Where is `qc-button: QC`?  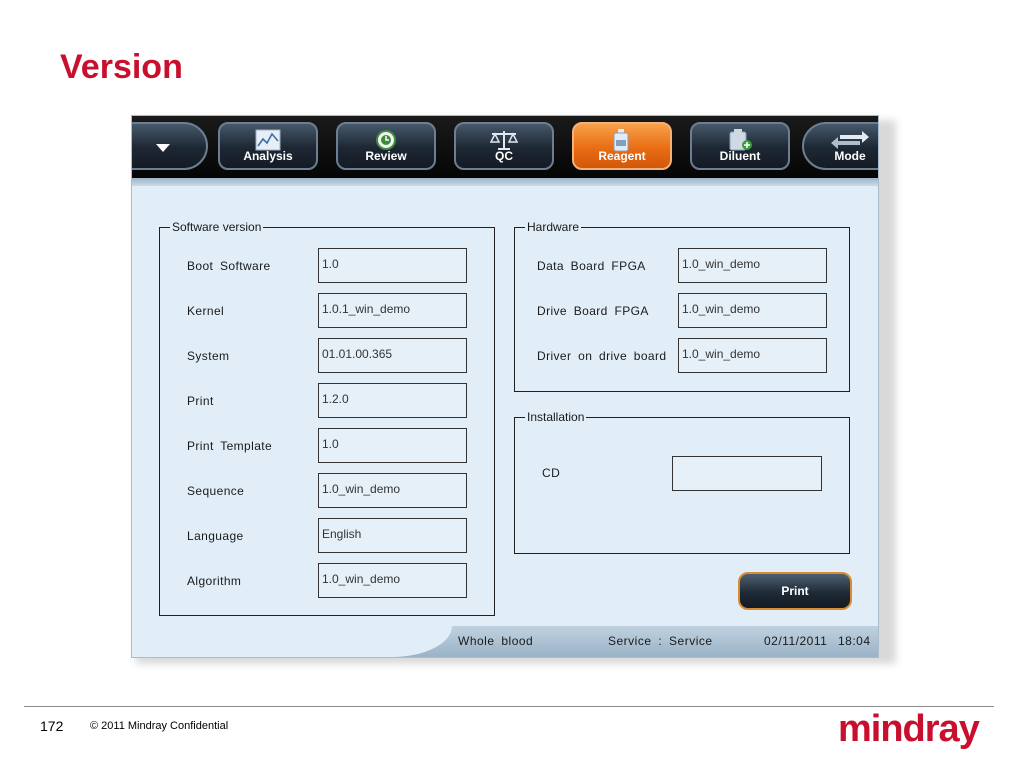
qc-button: QC is located at coordinates (504, 146).